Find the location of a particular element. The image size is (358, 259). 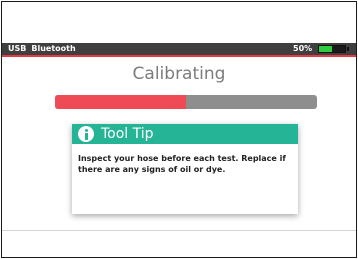

connection-indicators: USB Bluetooth is located at coordinates (44, 49).